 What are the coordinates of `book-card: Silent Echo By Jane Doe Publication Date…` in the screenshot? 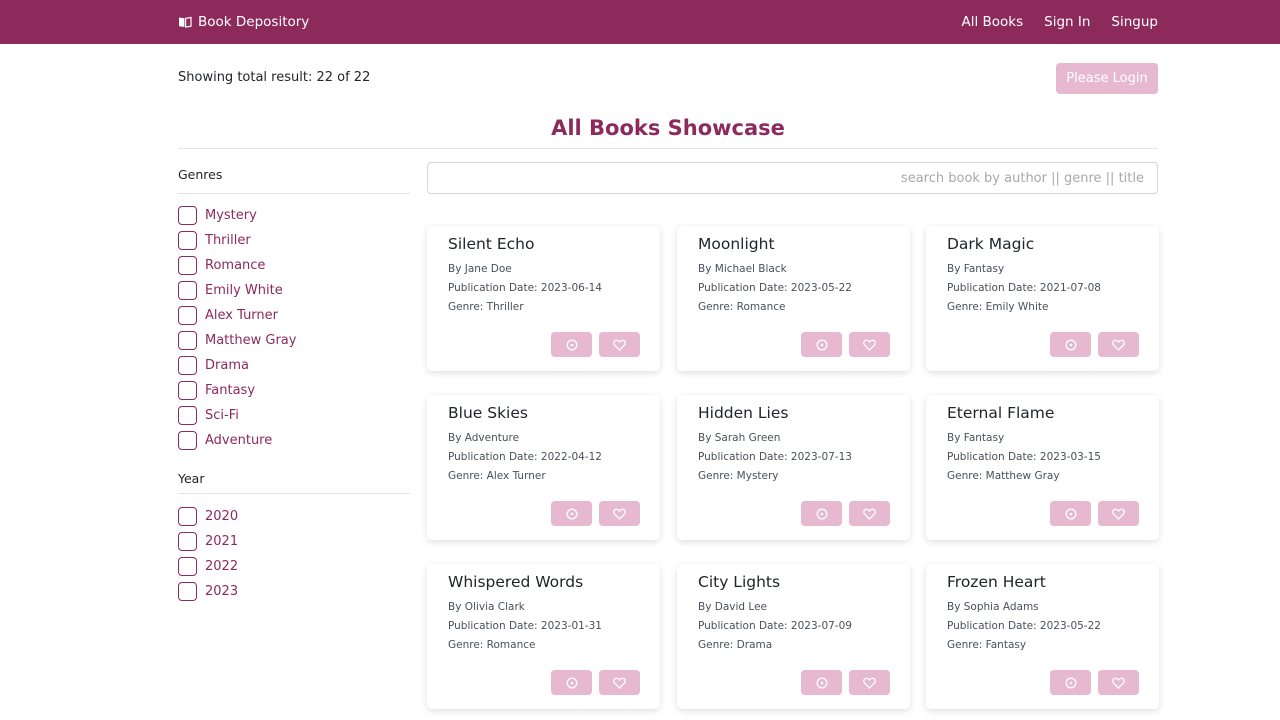 It's located at (543, 298).